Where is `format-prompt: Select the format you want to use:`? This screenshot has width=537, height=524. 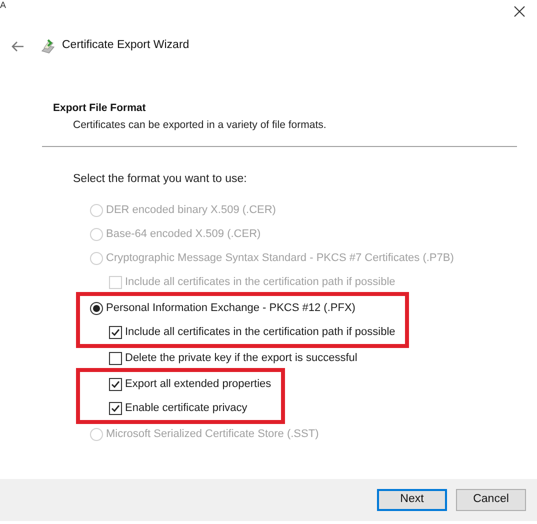 format-prompt: Select the format you want to use: is located at coordinates (160, 179).